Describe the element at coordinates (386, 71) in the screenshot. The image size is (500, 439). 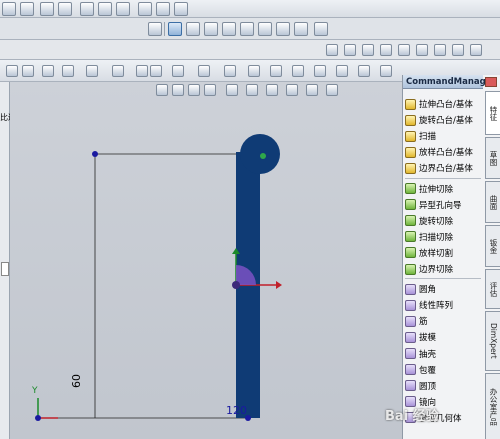
I see `quick-snaps-icon` at that location.